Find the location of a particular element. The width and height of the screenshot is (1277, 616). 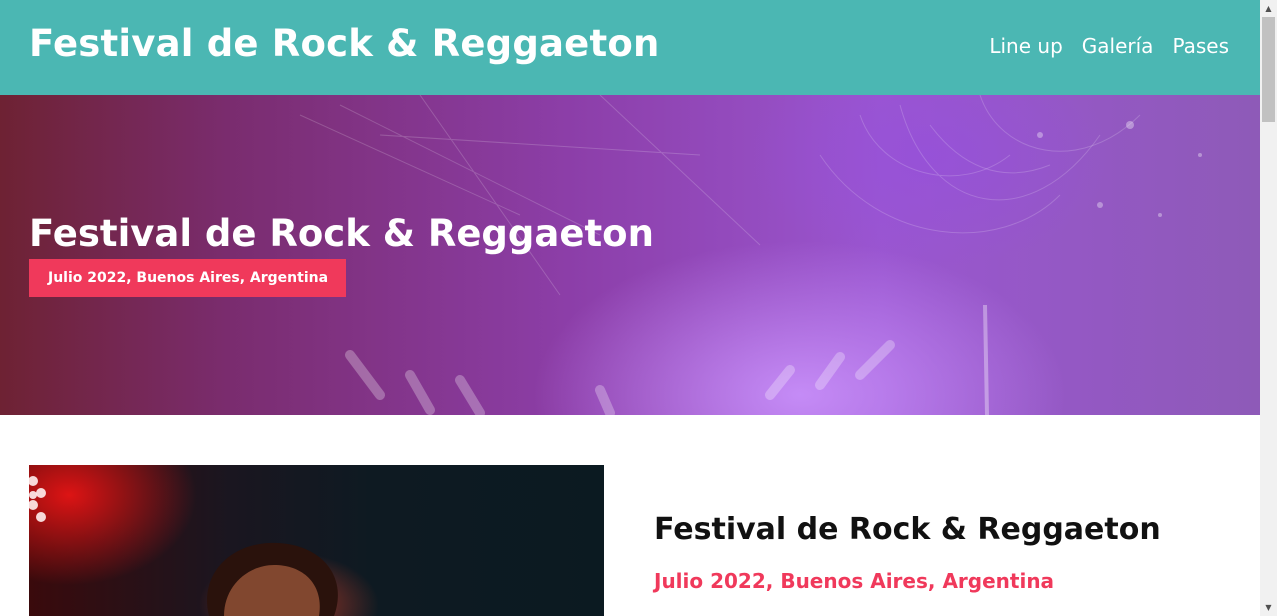

hero-title: Festival de Rock & Reggaeton is located at coordinates (341, 233).